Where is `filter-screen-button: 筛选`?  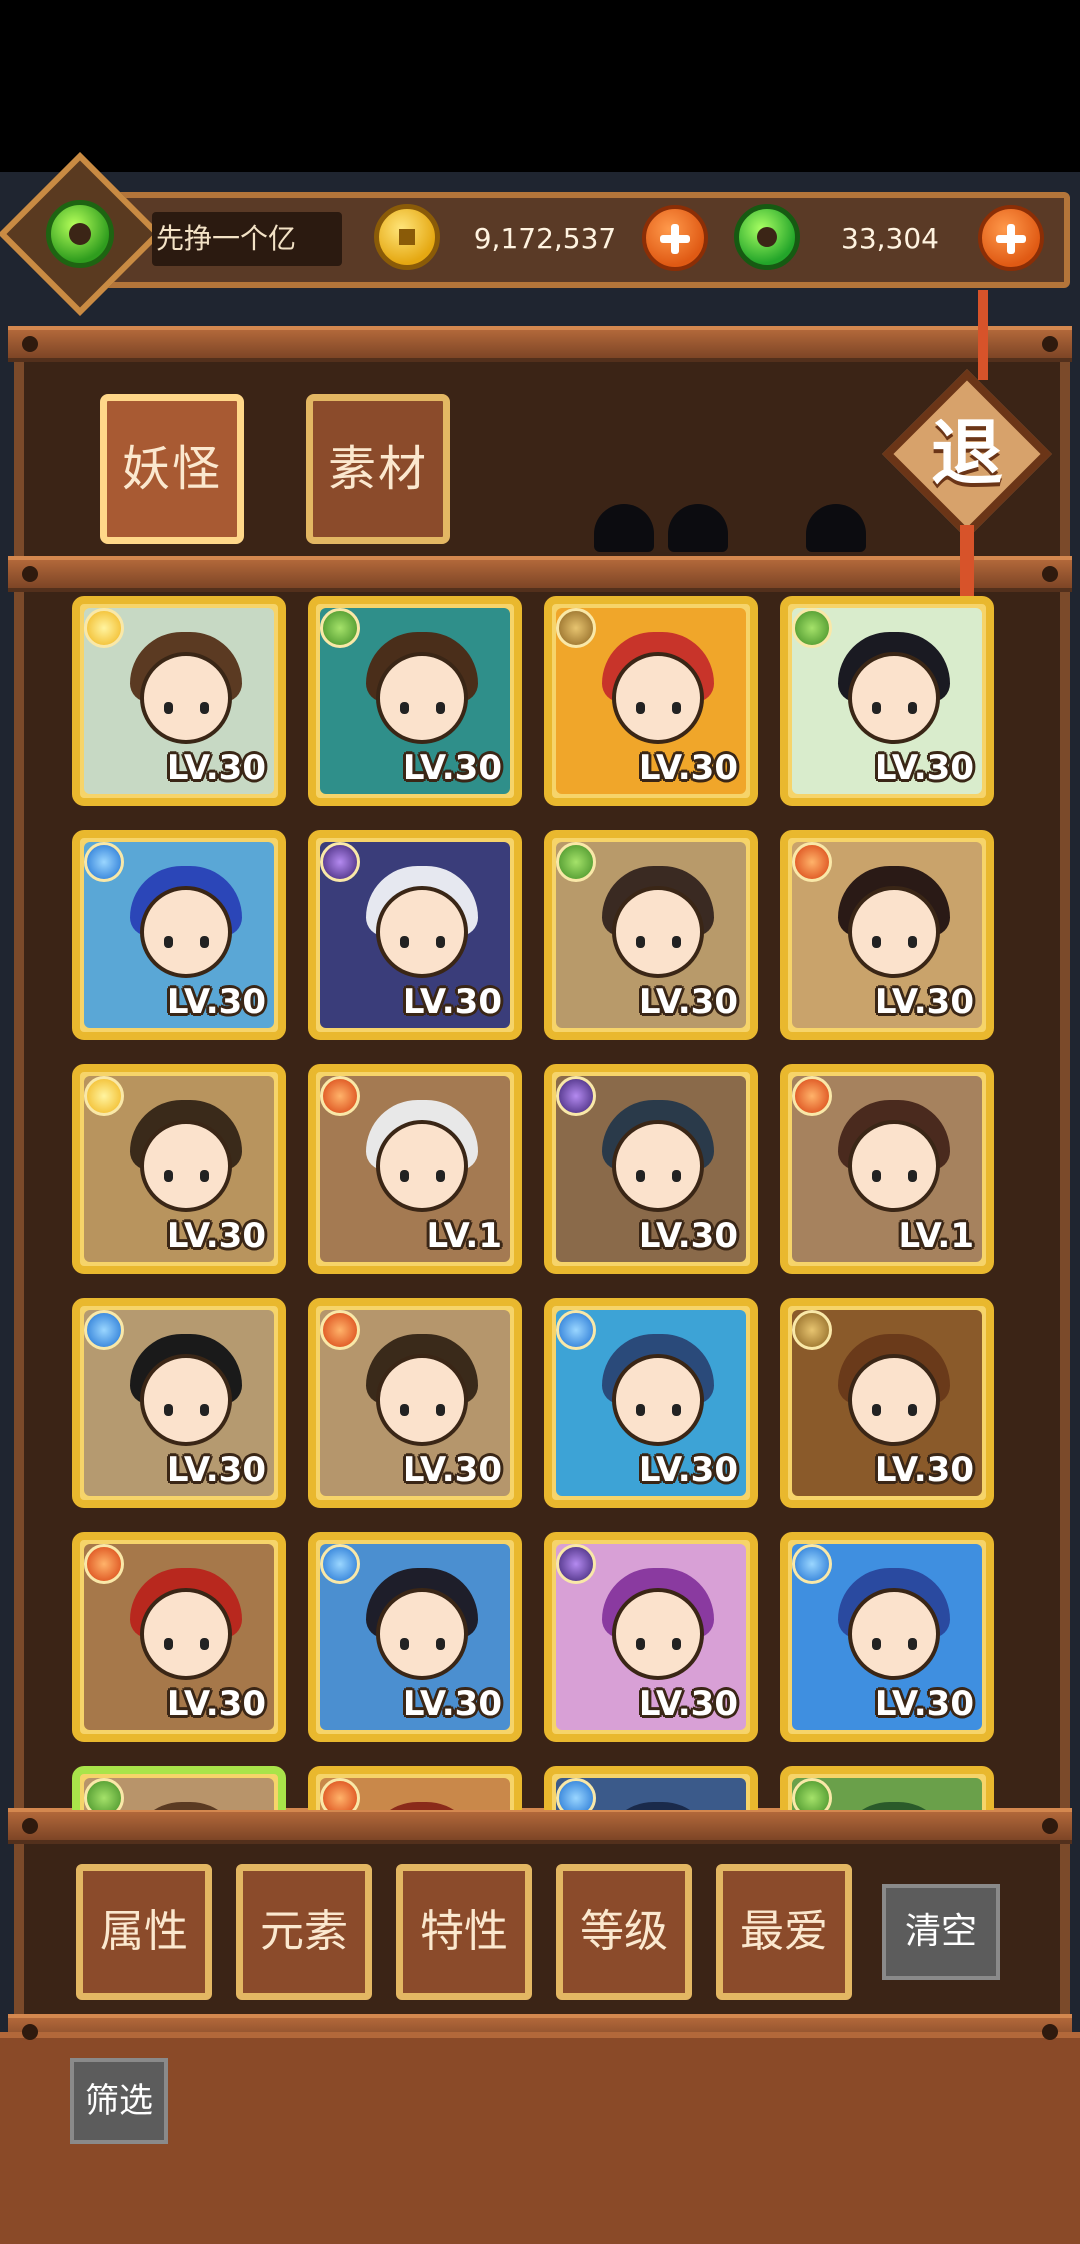 filter-screen-button: 筛选 is located at coordinates (119, 2101).